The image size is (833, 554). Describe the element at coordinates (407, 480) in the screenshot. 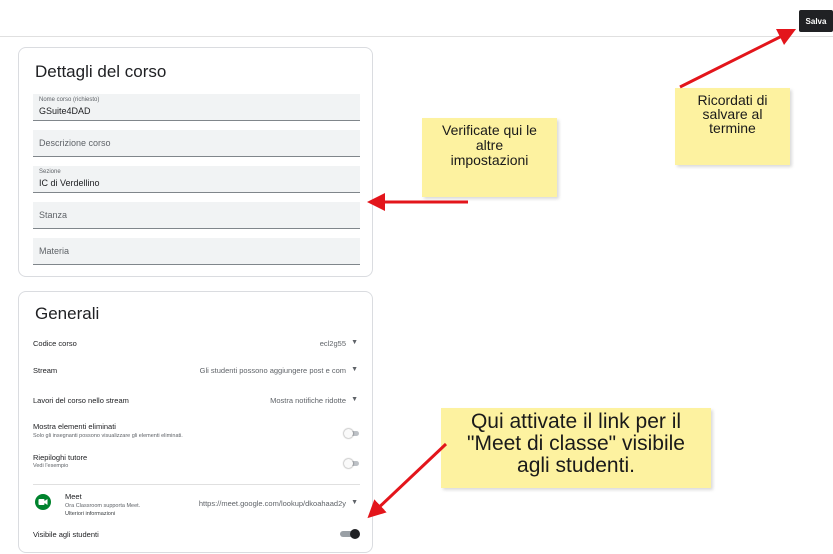

I see `arrow-to-meet-toggle` at that location.